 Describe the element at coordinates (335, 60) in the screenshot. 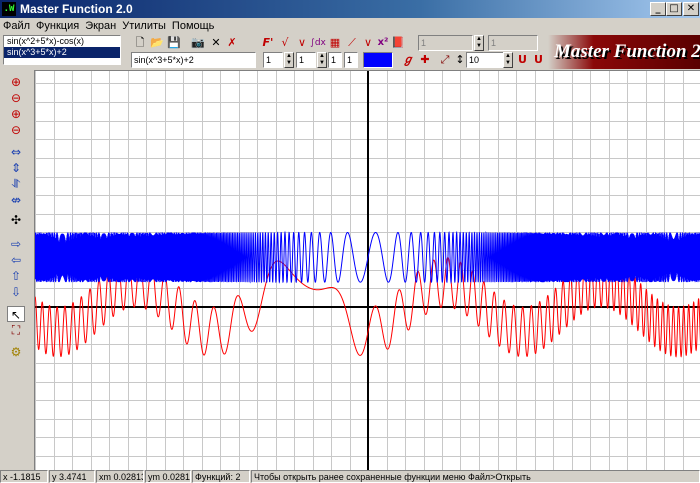

I see `spin-field-3: 1` at that location.